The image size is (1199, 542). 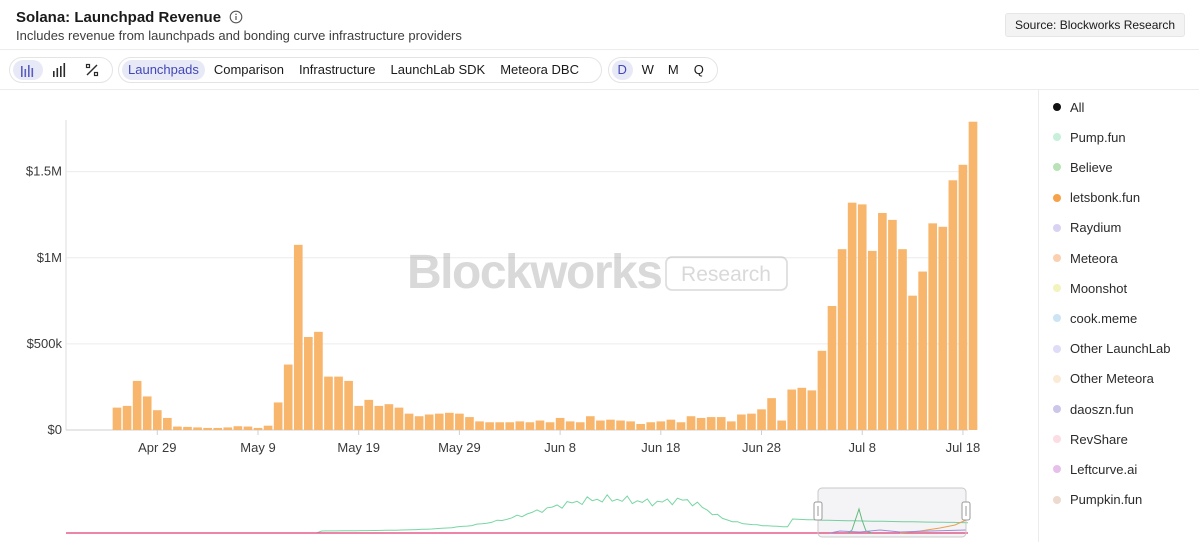 What do you see at coordinates (1087, 228) in the screenshot?
I see `legend-item: Raydium` at bounding box center [1087, 228].